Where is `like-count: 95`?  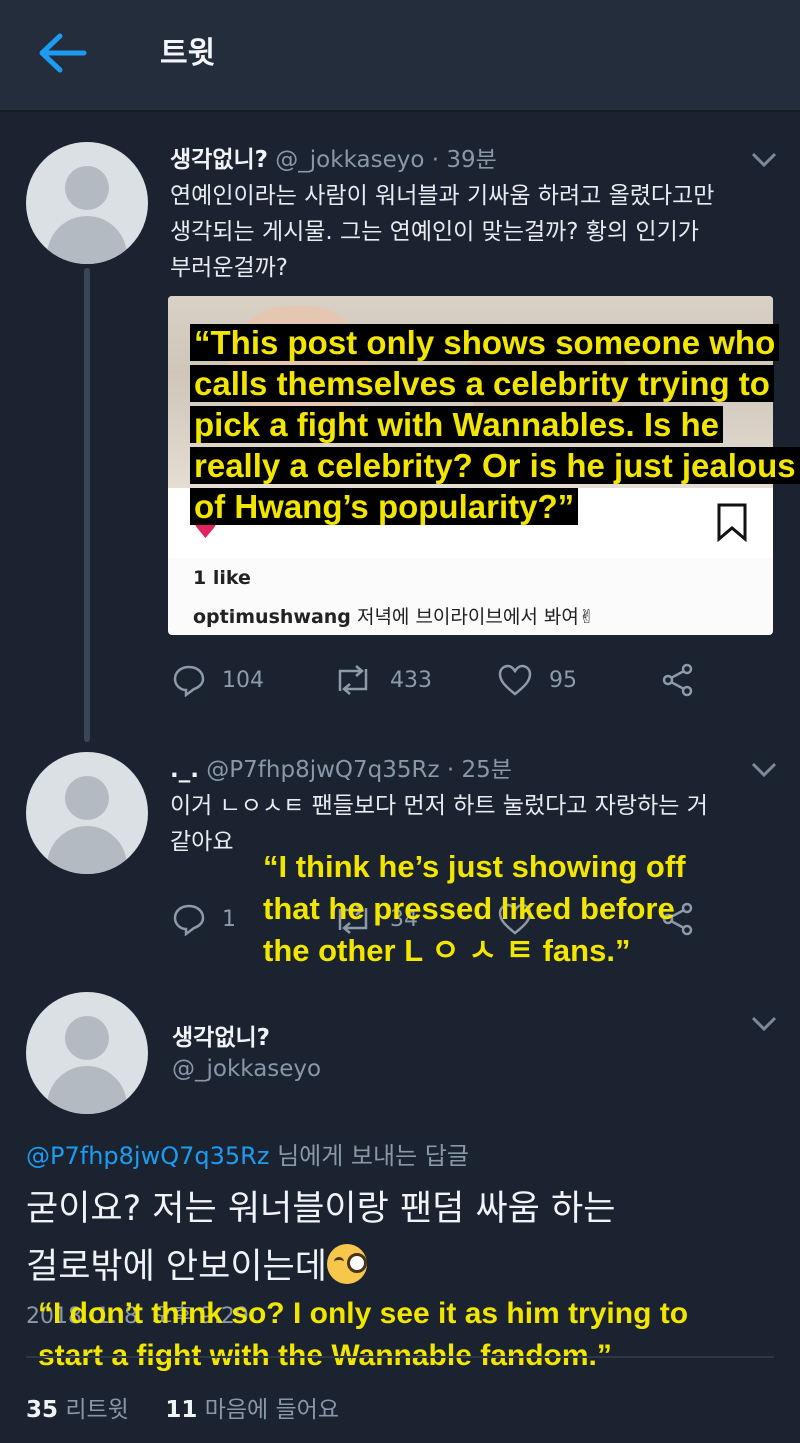
like-count: 95 is located at coordinates (563, 680).